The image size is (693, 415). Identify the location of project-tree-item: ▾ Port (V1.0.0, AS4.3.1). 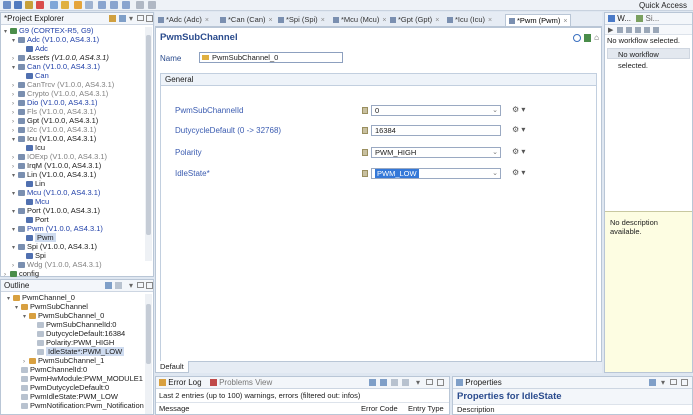
(56, 210).